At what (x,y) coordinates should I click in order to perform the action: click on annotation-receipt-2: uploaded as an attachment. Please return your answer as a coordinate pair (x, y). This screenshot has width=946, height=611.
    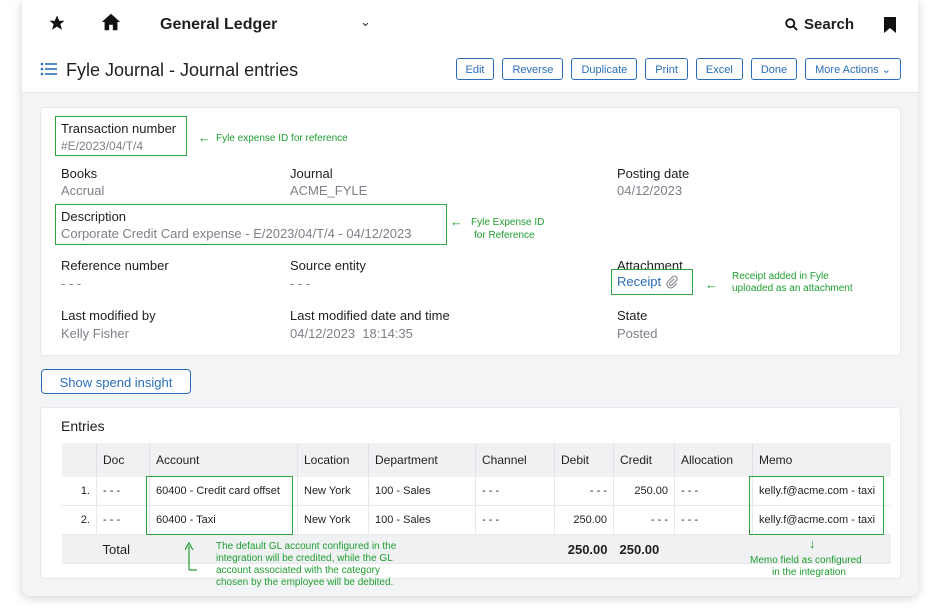
    Looking at the image, I should click on (792, 288).